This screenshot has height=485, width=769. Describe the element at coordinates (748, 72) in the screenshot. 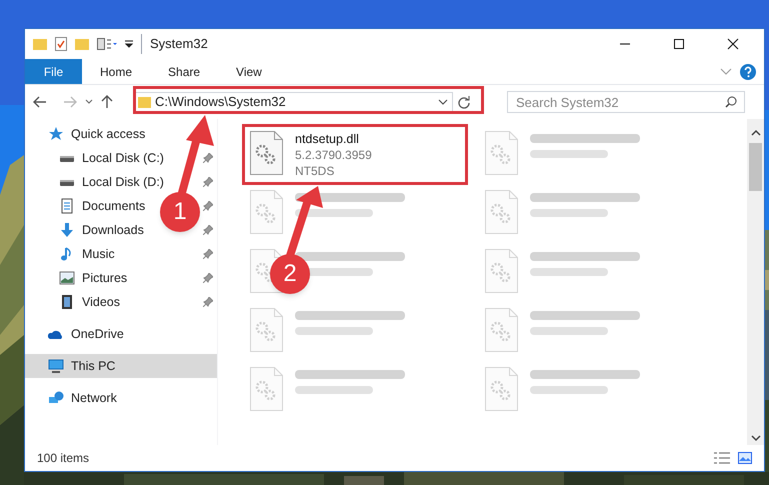

I see `help-icon` at that location.